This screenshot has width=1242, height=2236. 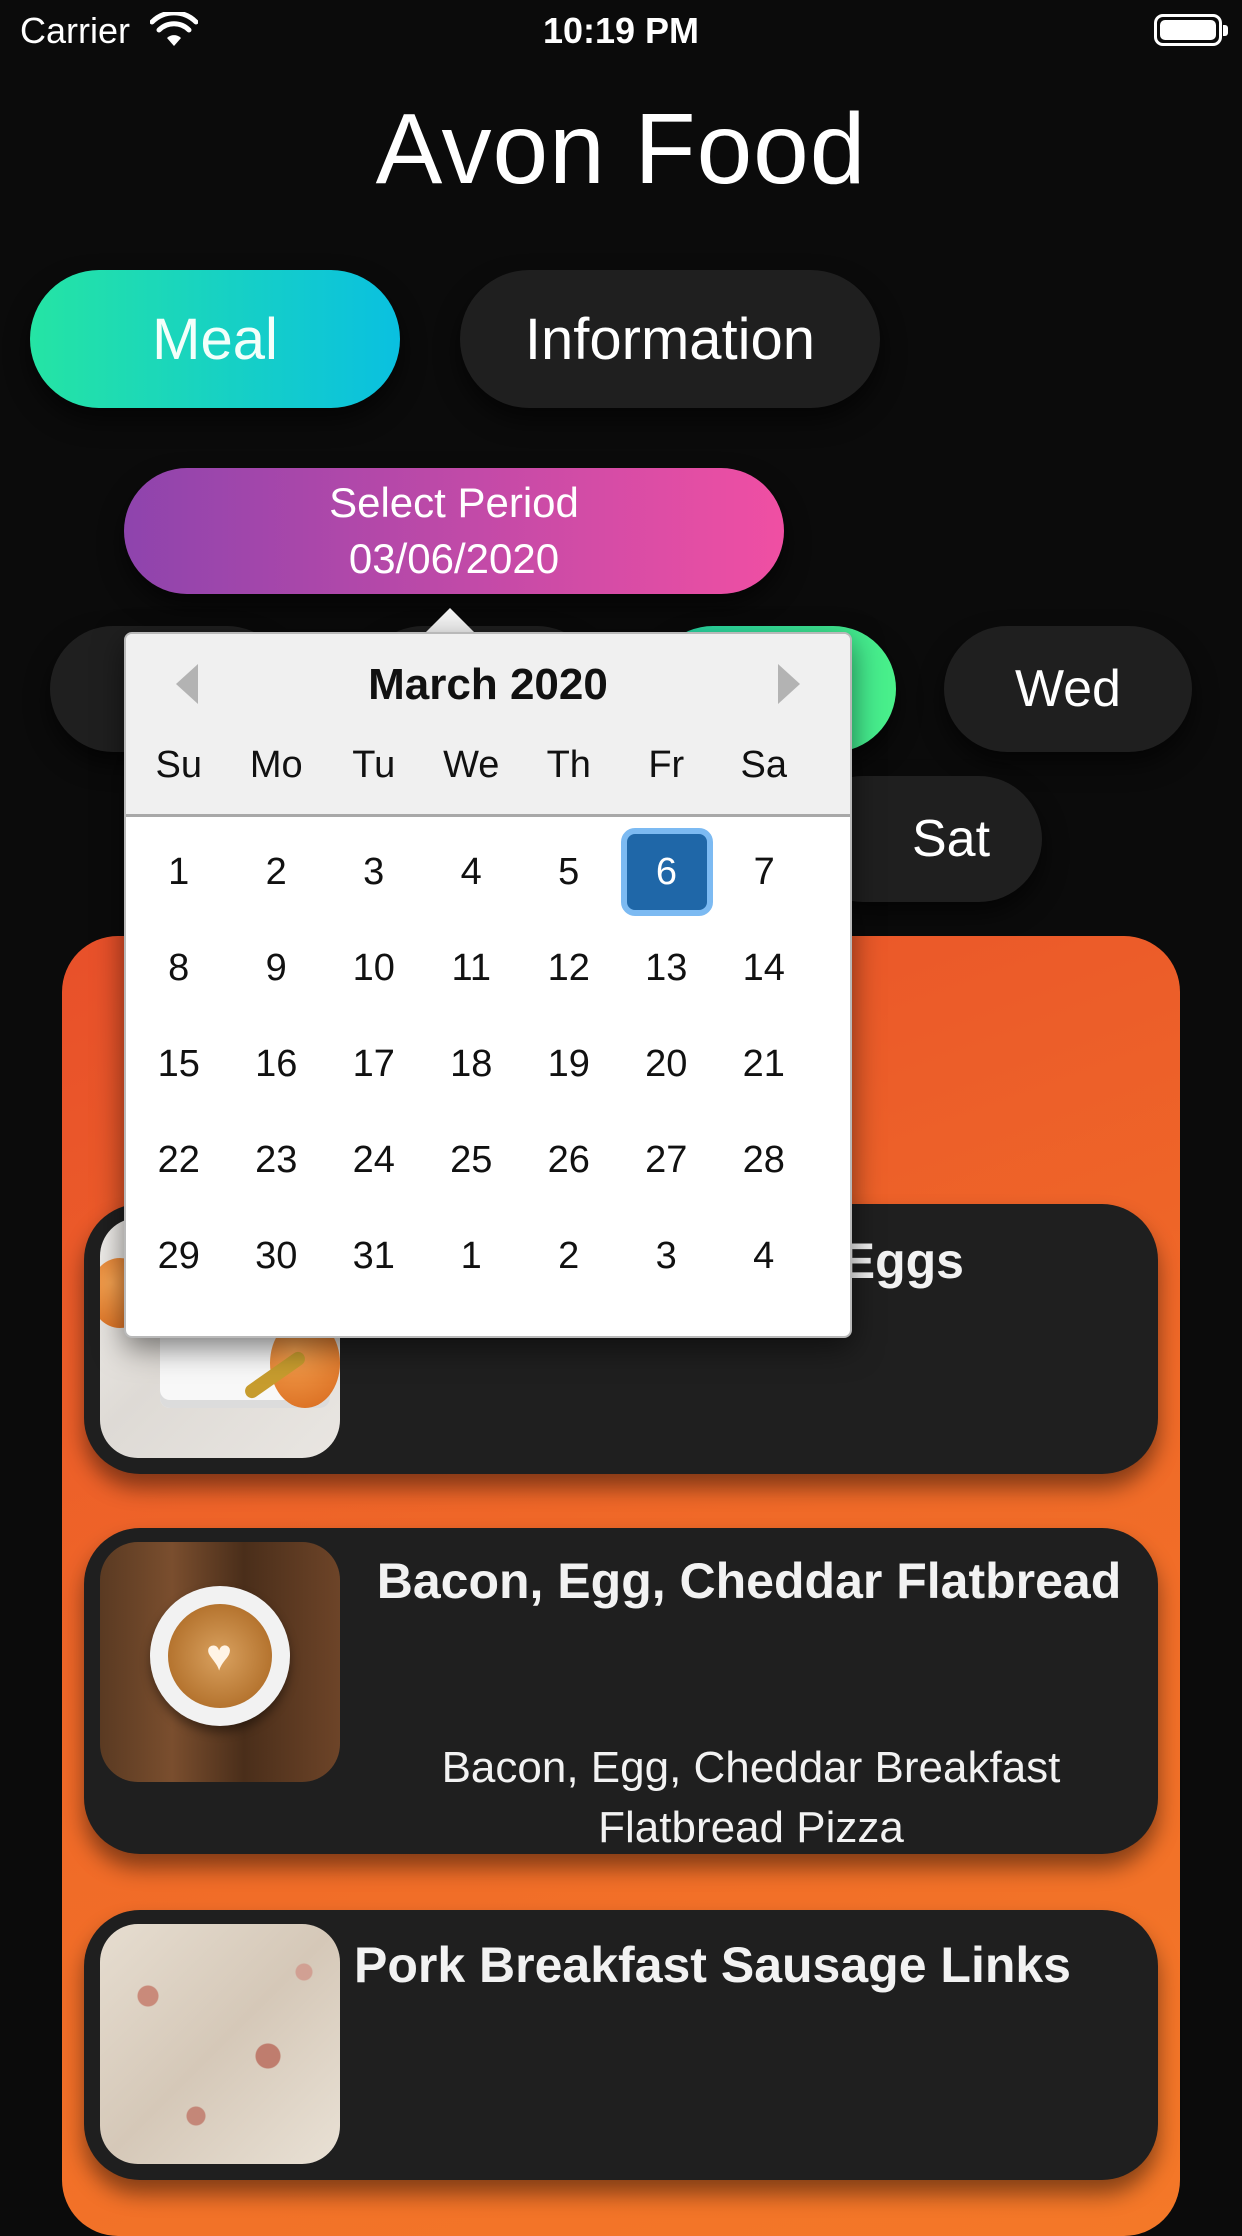 What do you see at coordinates (789, 684) in the screenshot?
I see `next-month-icon` at bounding box center [789, 684].